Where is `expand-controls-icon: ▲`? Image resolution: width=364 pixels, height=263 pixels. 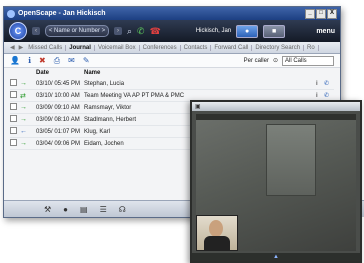 expand-controls-icon: ▲ is located at coordinates (276, 257).